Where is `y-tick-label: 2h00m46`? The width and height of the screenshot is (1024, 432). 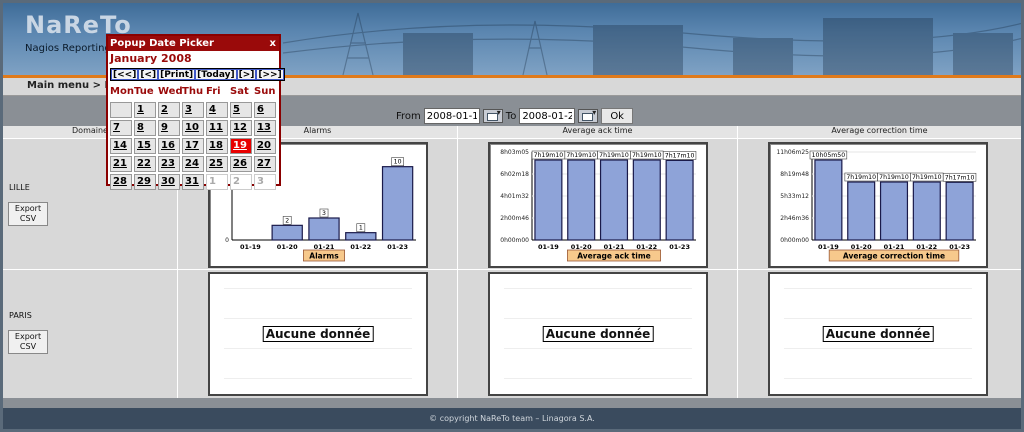
y-tick-label: 2h00m46 is located at coordinates (514, 218).